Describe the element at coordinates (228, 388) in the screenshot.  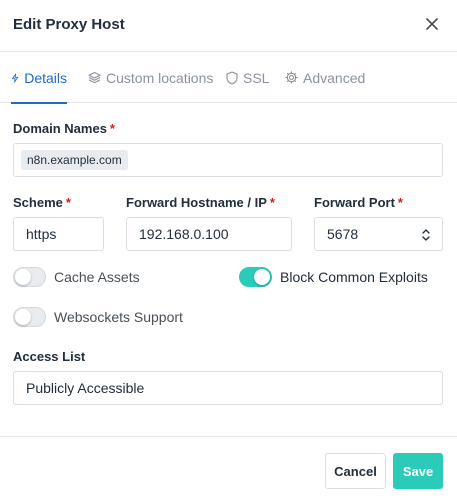
I see `access-list-select: Publicly Accessible` at that location.